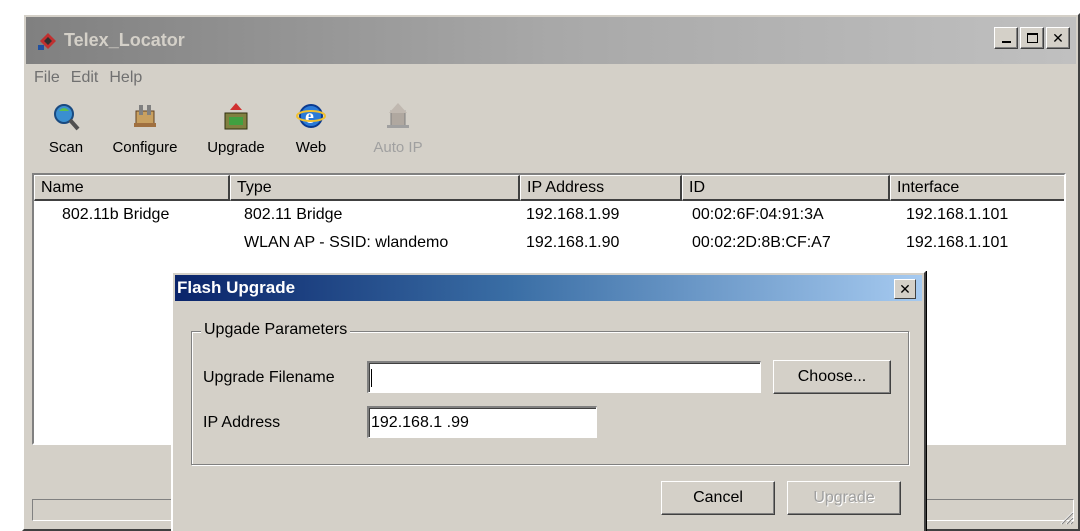 The image size is (1080, 531). I want to click on upgrade-filename-input, so click(564, 377).